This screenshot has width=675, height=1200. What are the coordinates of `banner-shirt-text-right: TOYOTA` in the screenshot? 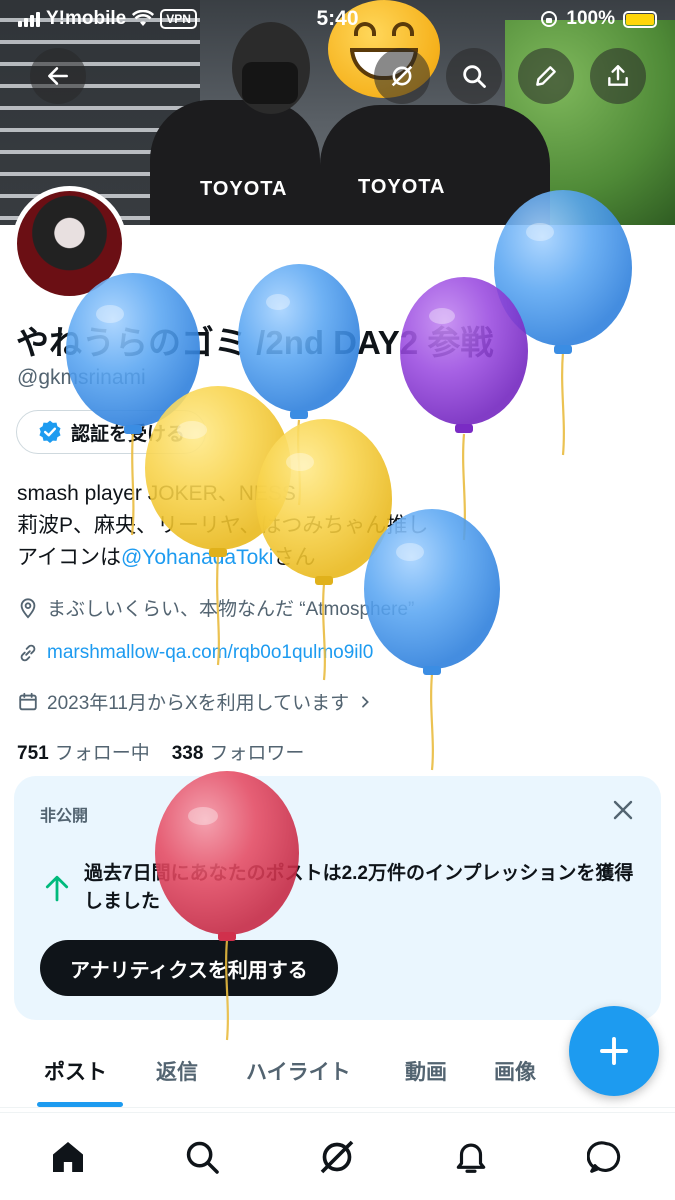 It's located at (402, 187).